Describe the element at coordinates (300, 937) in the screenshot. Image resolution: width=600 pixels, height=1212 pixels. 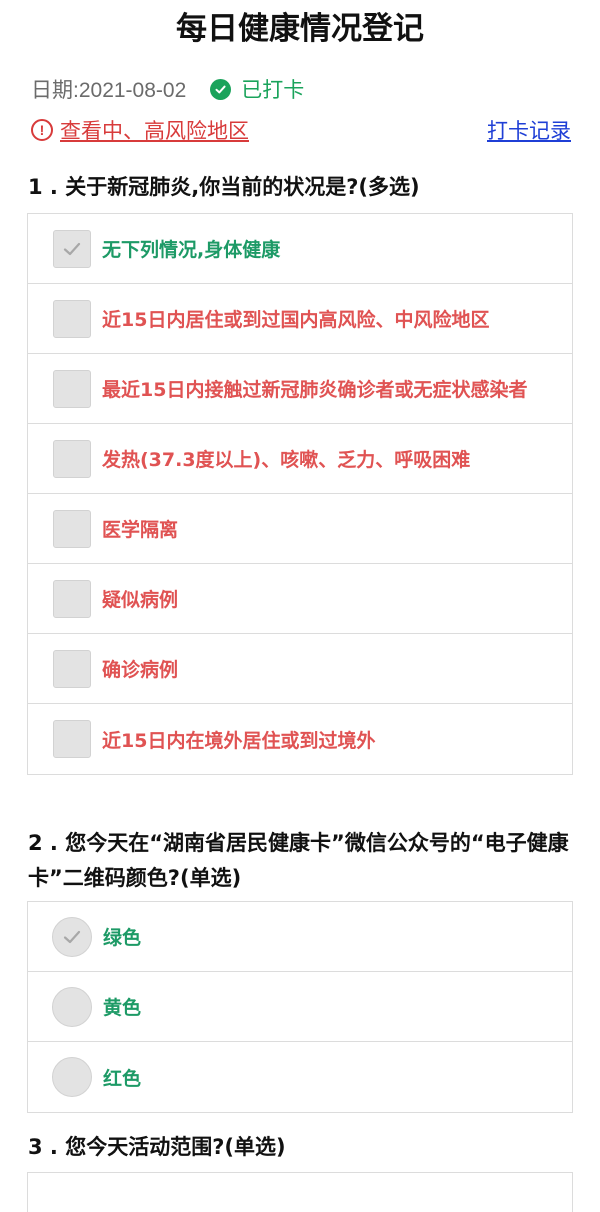
I see `q2-option: 绿色` at that location.